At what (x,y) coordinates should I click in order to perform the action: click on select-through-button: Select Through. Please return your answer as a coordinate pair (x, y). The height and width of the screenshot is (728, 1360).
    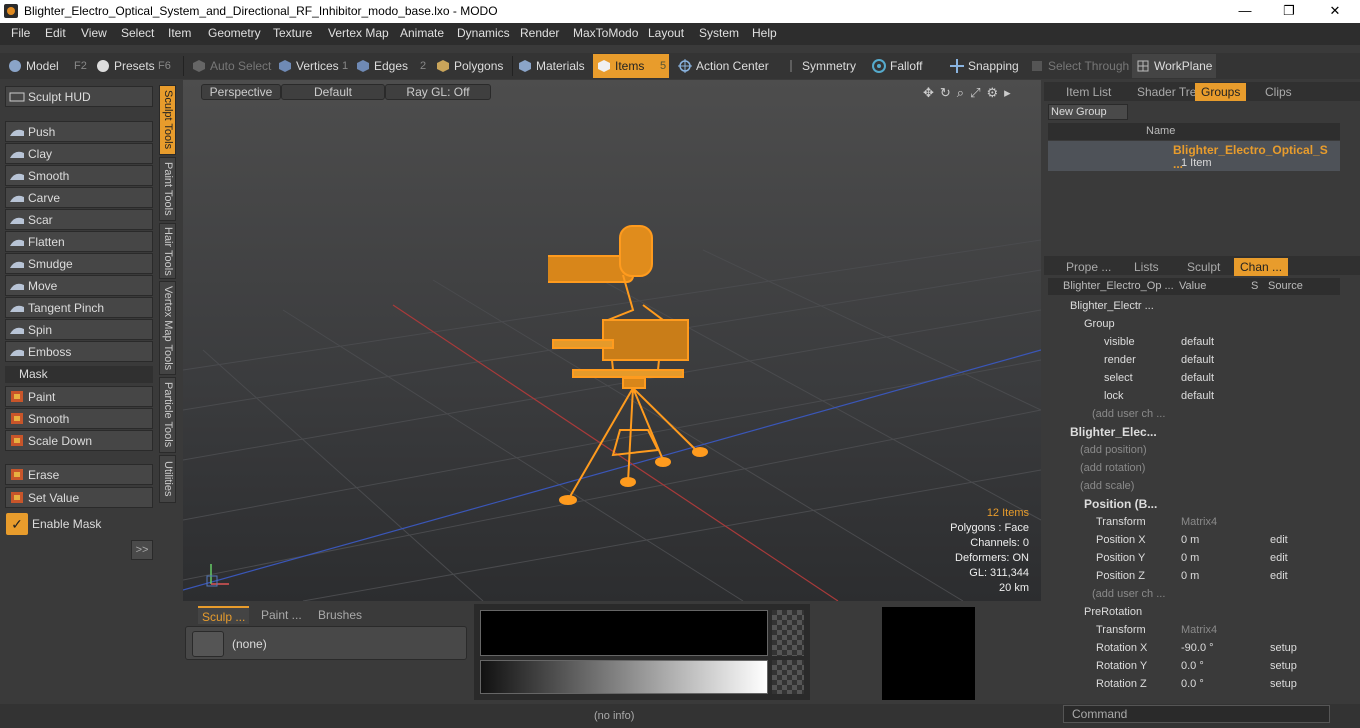
    Looking at the image, I should click on (1077, 66).